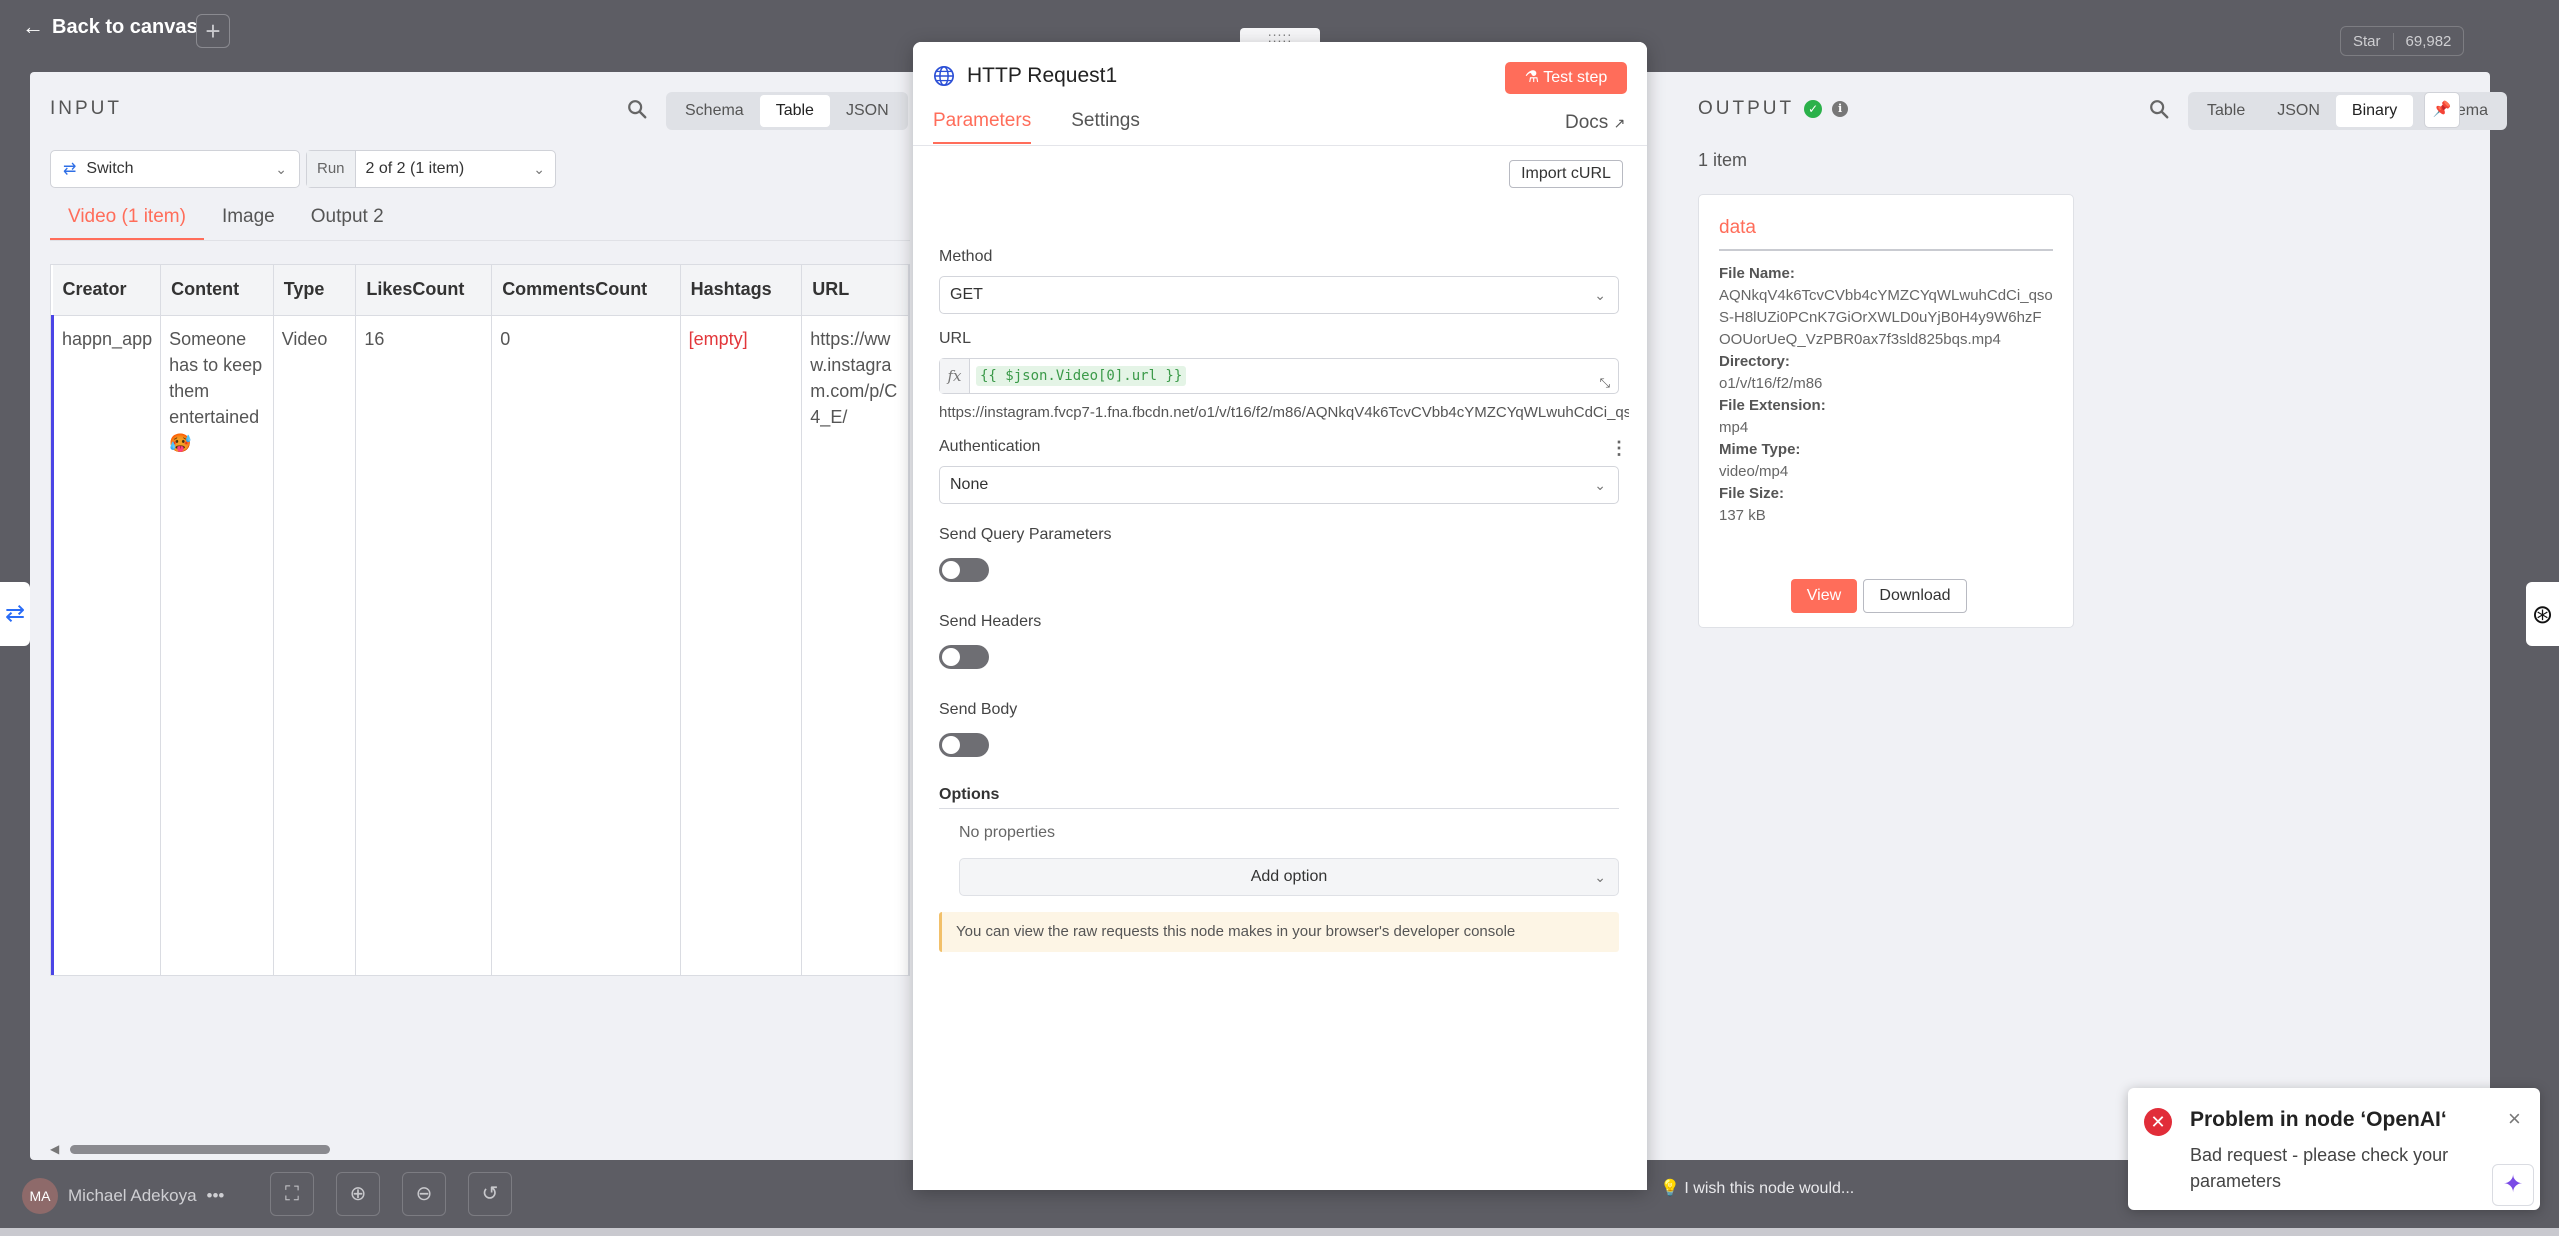 The width and height of the screenshot is (2559, 1236). I want to click on scroll-left-icon: ◀, so click(54, 1149).